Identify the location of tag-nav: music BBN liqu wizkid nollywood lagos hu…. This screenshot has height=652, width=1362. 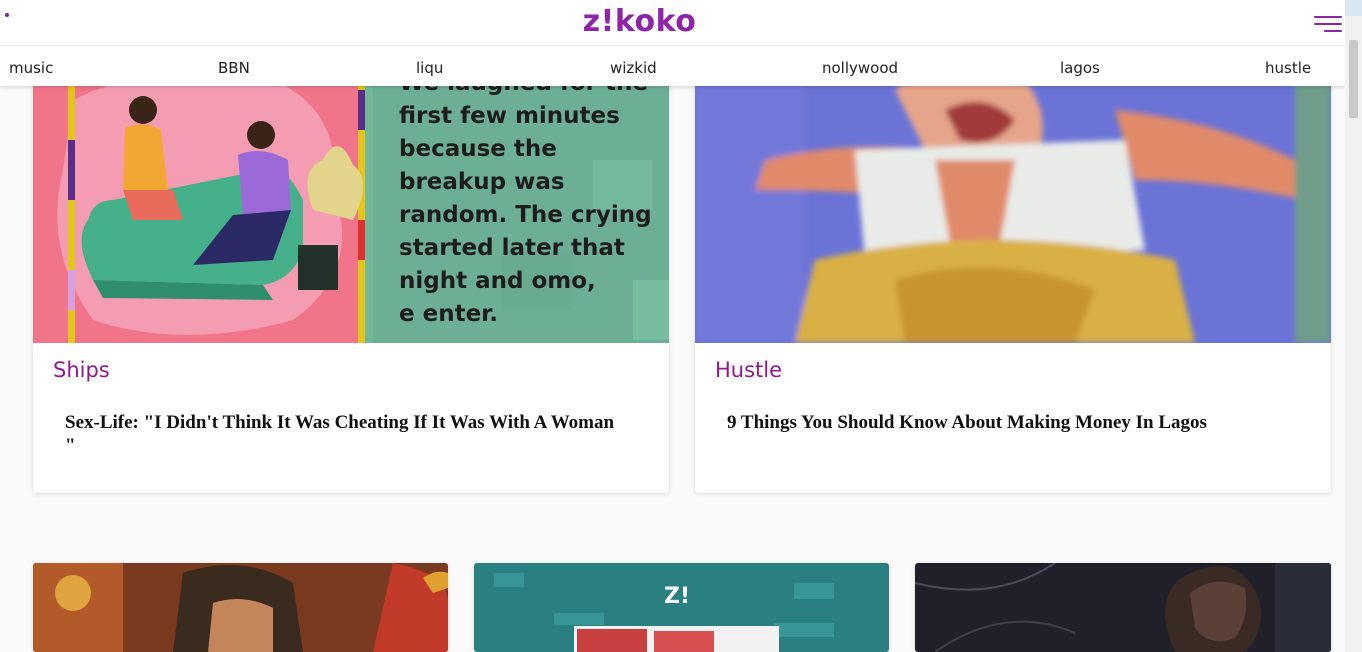
(672, 66).